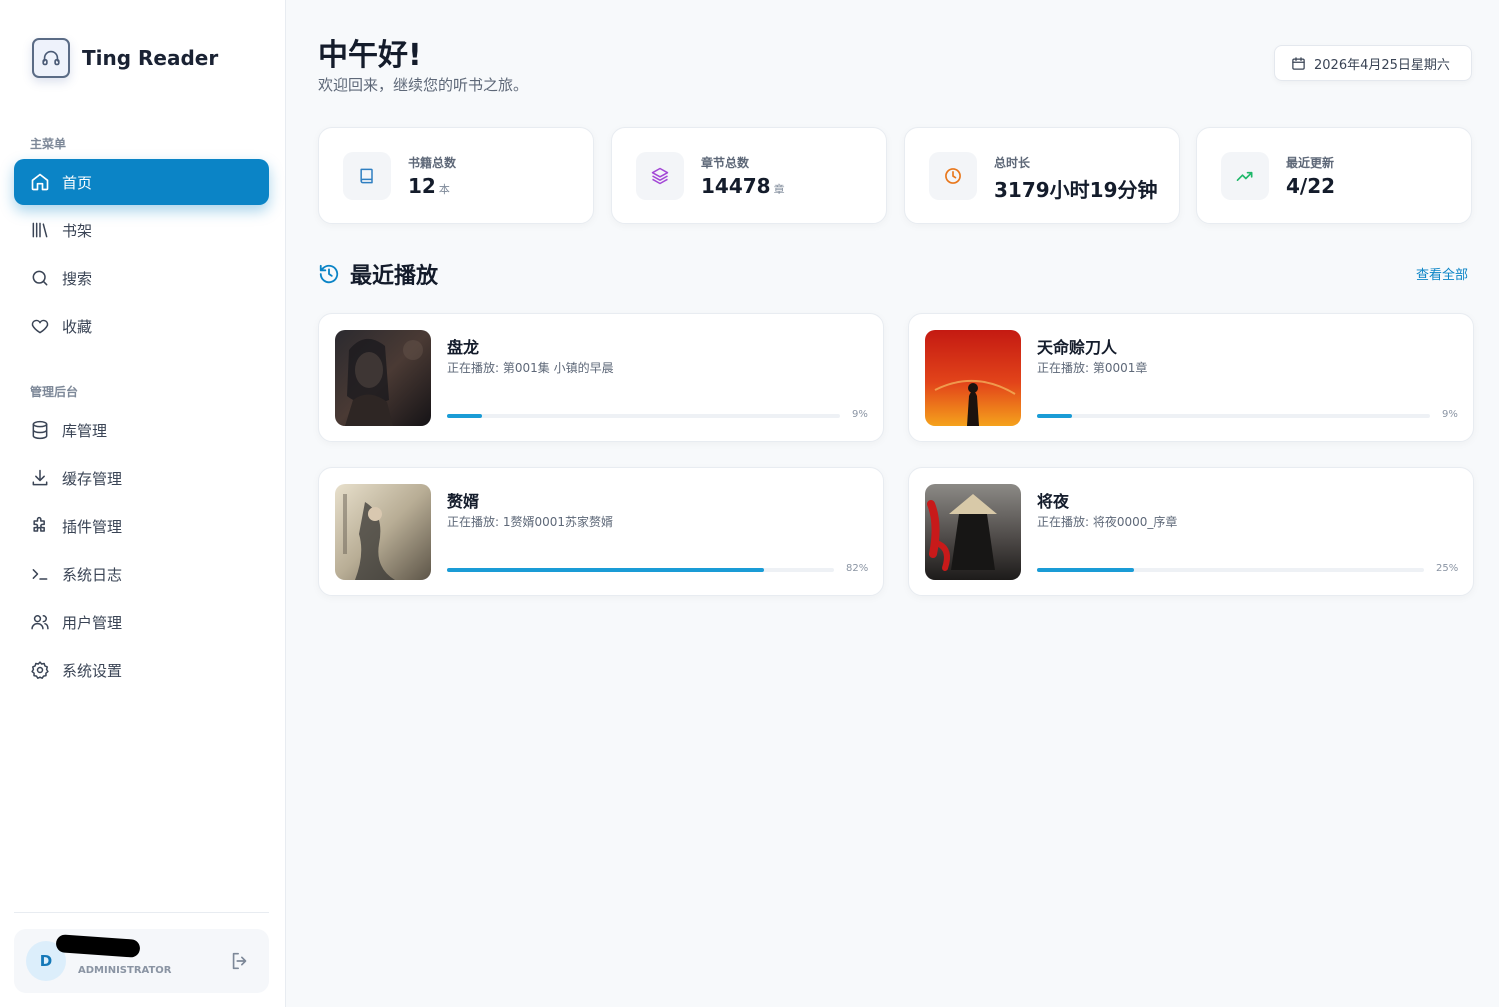 The height and width of the screenshot is (1007, 1499). I want to click on stat-card-books: 书籍总数 12 本, so click(456, 175).